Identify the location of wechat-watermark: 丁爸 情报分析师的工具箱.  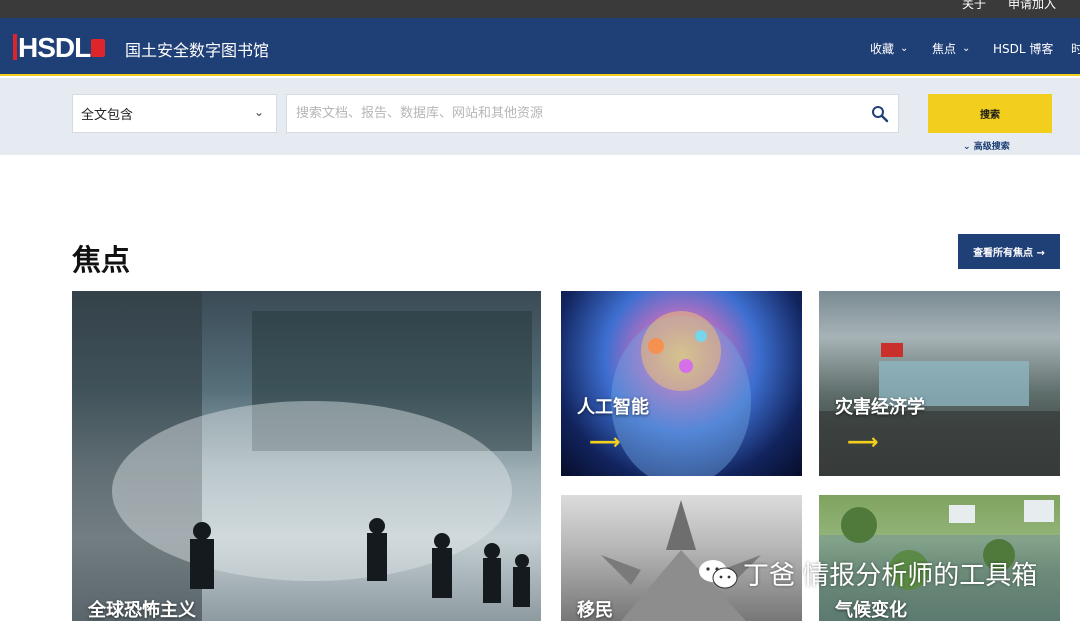
(867, 573).